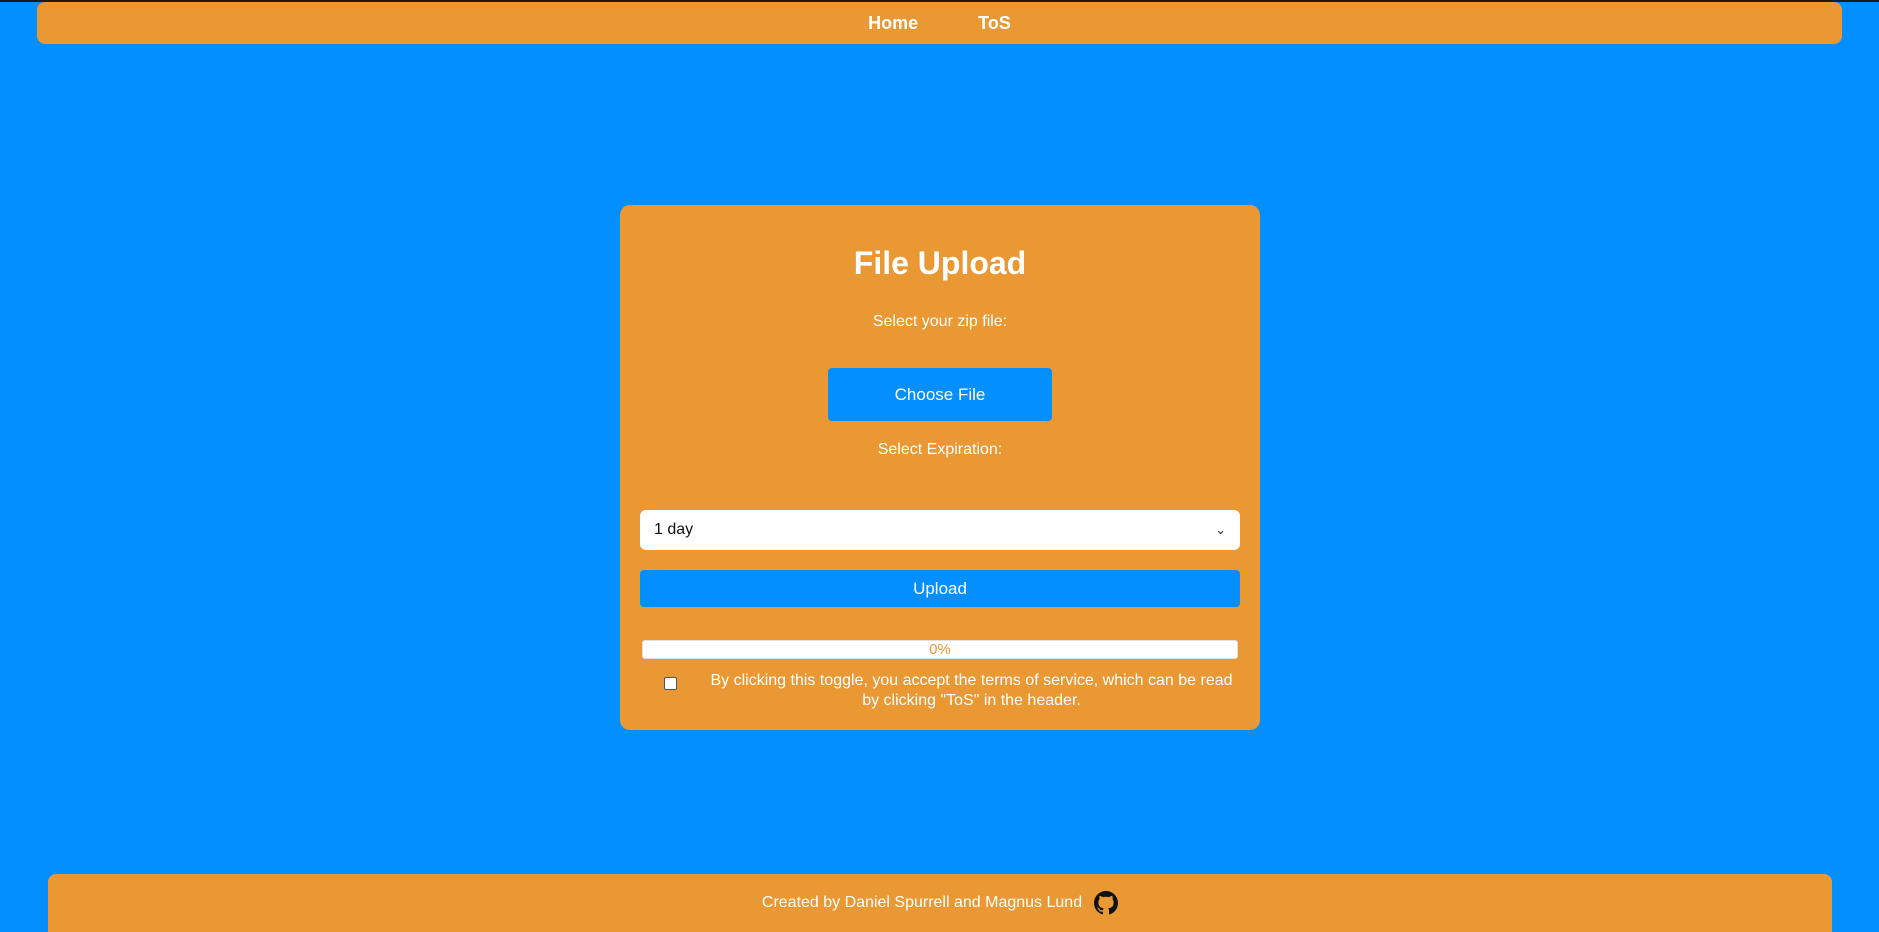 This screenshot has height=932, width=1879. What do you see at coordinates (893, 23) in the screenshot?
I see `nav-home-link: Home` at bounding box center [893, 23].